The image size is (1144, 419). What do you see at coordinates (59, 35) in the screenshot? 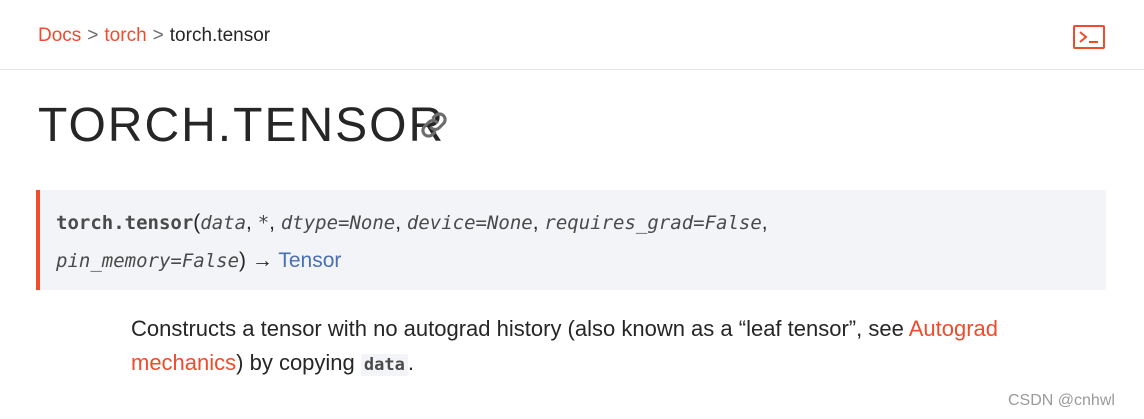
I see `breadcrumb-docs: Docs` at bounding box center [59, 35].